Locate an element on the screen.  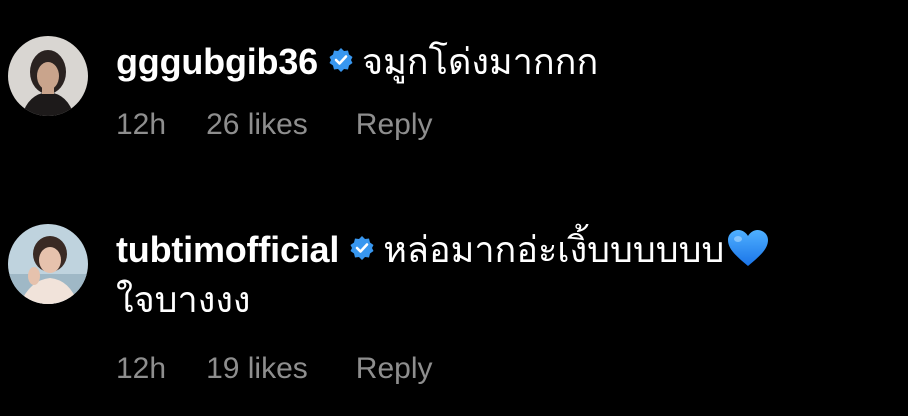
blue-heart-icon is located at coordinates (748, 248).